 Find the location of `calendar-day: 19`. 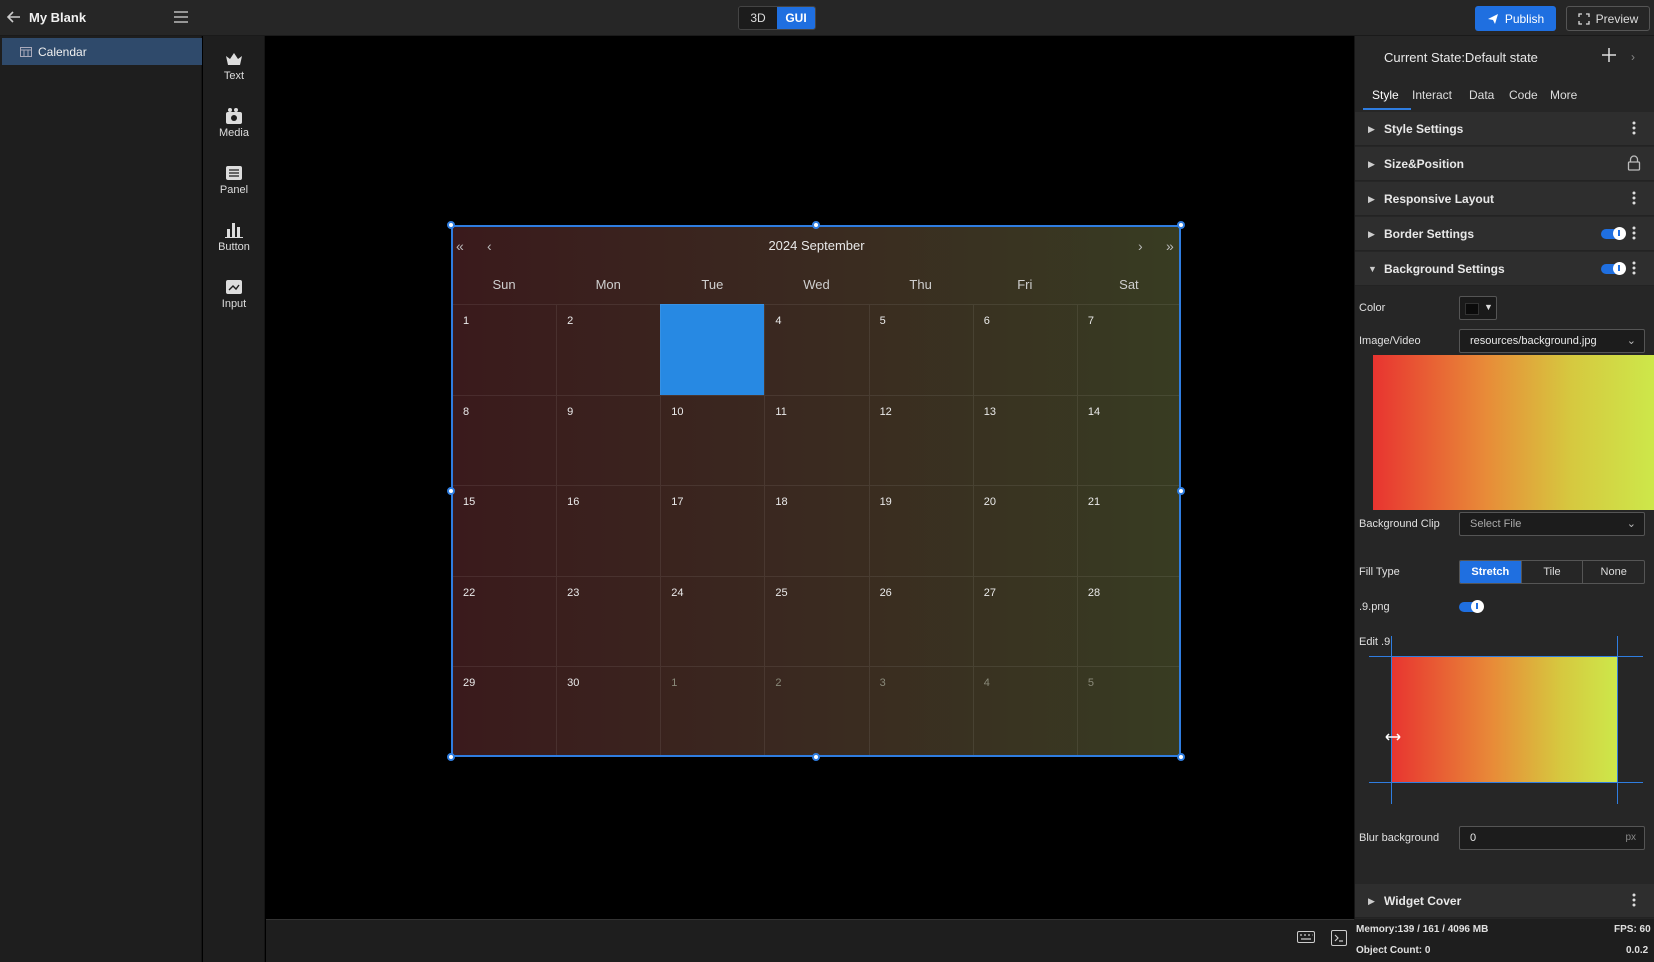

calendar-day: 19 is located at coordinates (920, 530).